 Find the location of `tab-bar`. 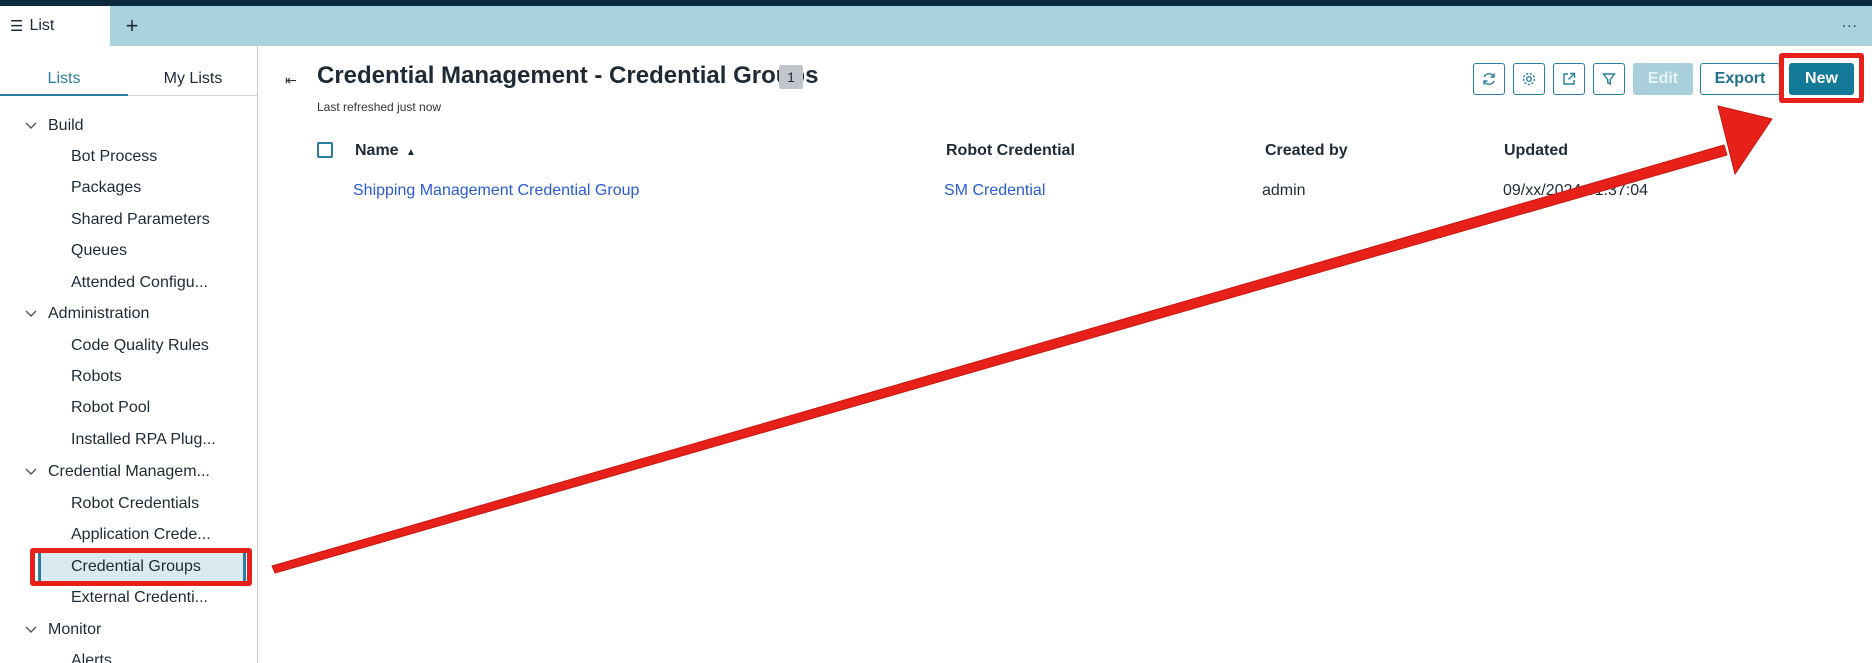

tab-bar is located at coordinates (936, 26).